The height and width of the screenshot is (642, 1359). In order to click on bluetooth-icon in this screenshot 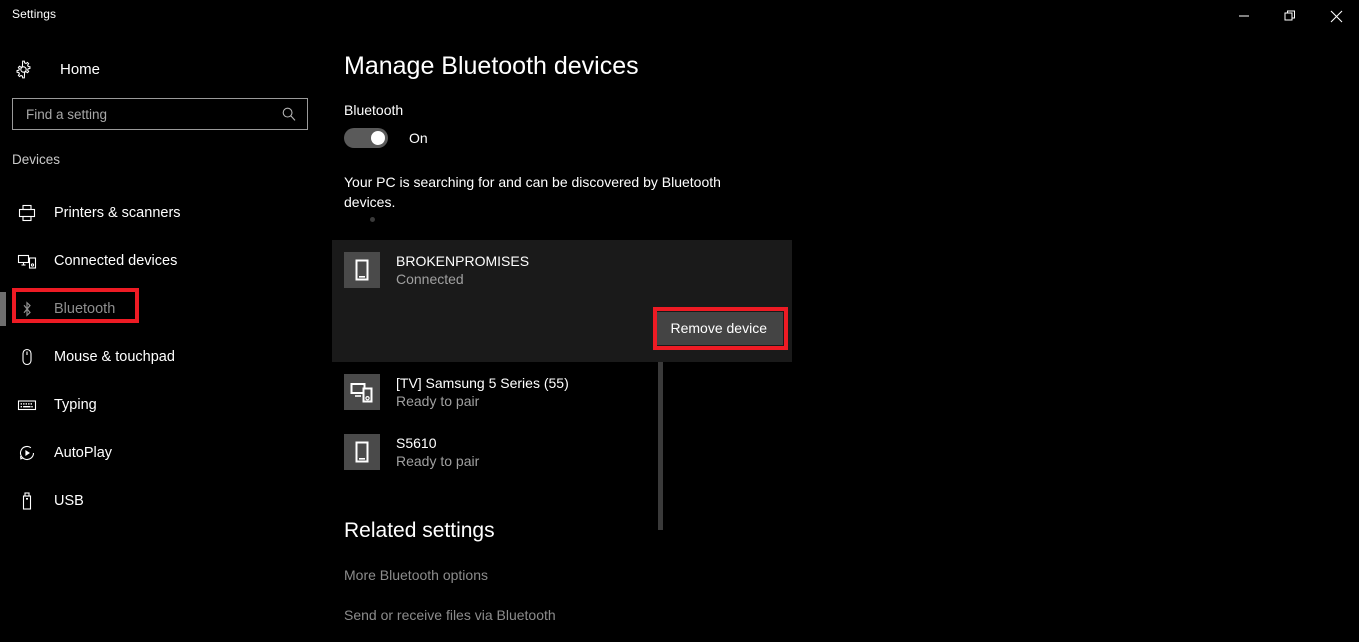, I will do `click(27, 309)`.